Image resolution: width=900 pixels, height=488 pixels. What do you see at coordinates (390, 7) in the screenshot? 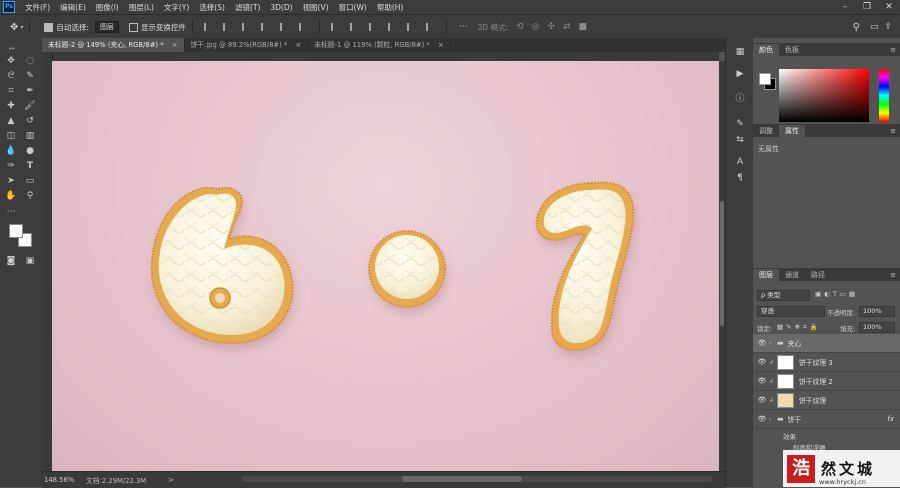
I see `menu-help: 帮助(H)` at bounding box center [390, 7].